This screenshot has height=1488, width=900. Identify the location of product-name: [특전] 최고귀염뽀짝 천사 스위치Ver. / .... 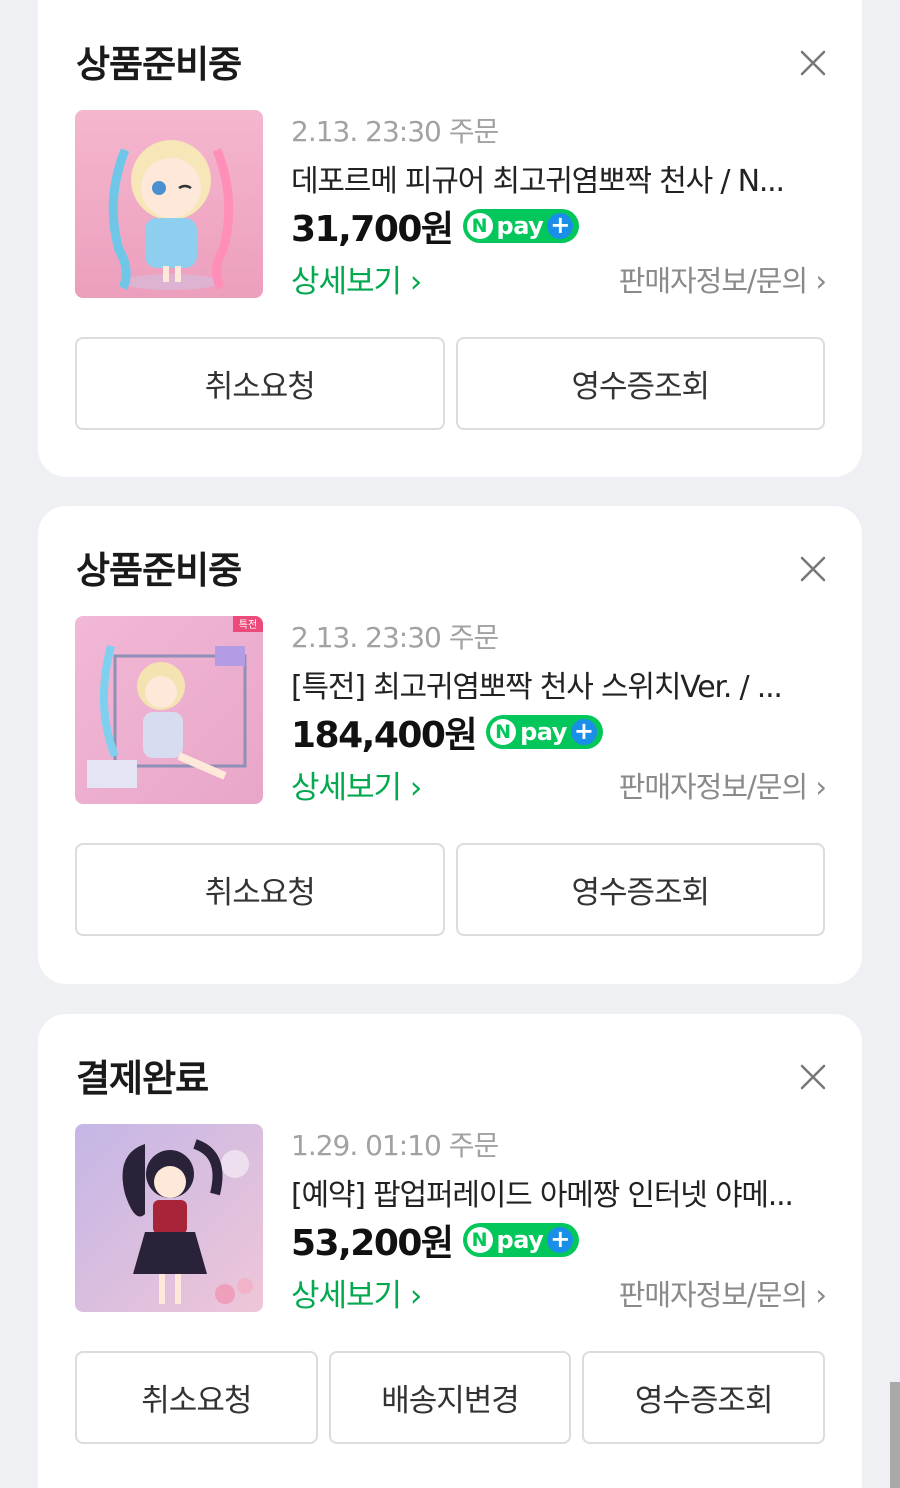
(561, 684).